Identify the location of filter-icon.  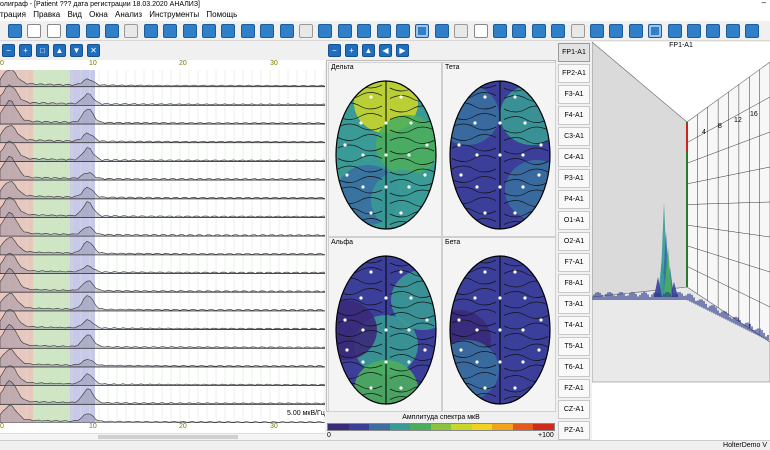
(170, 31).